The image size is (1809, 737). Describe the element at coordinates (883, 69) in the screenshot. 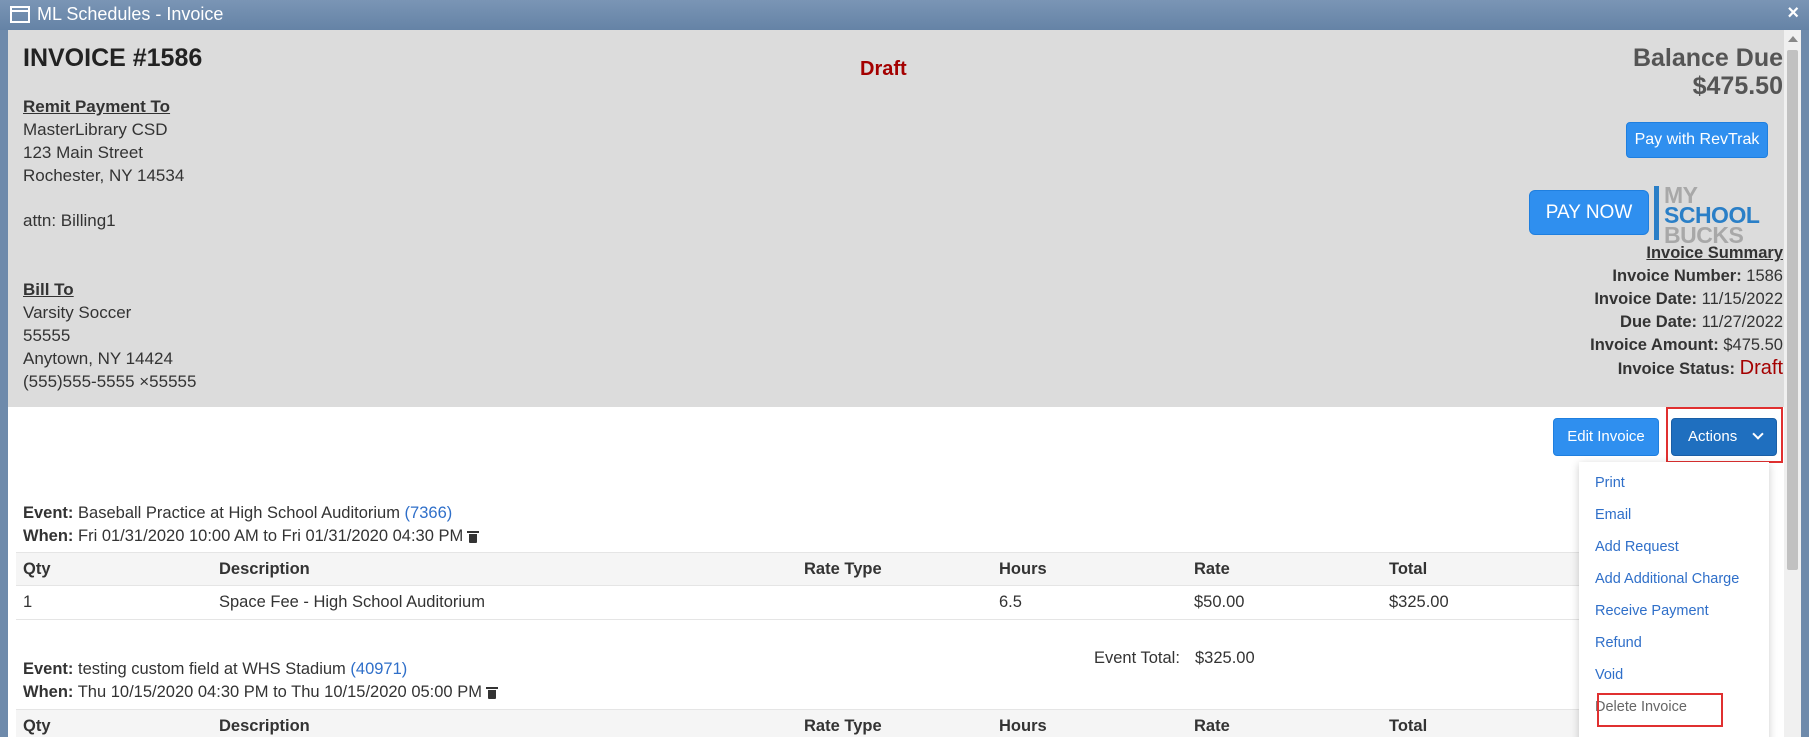

I see `draft-label: Draft` at that location.